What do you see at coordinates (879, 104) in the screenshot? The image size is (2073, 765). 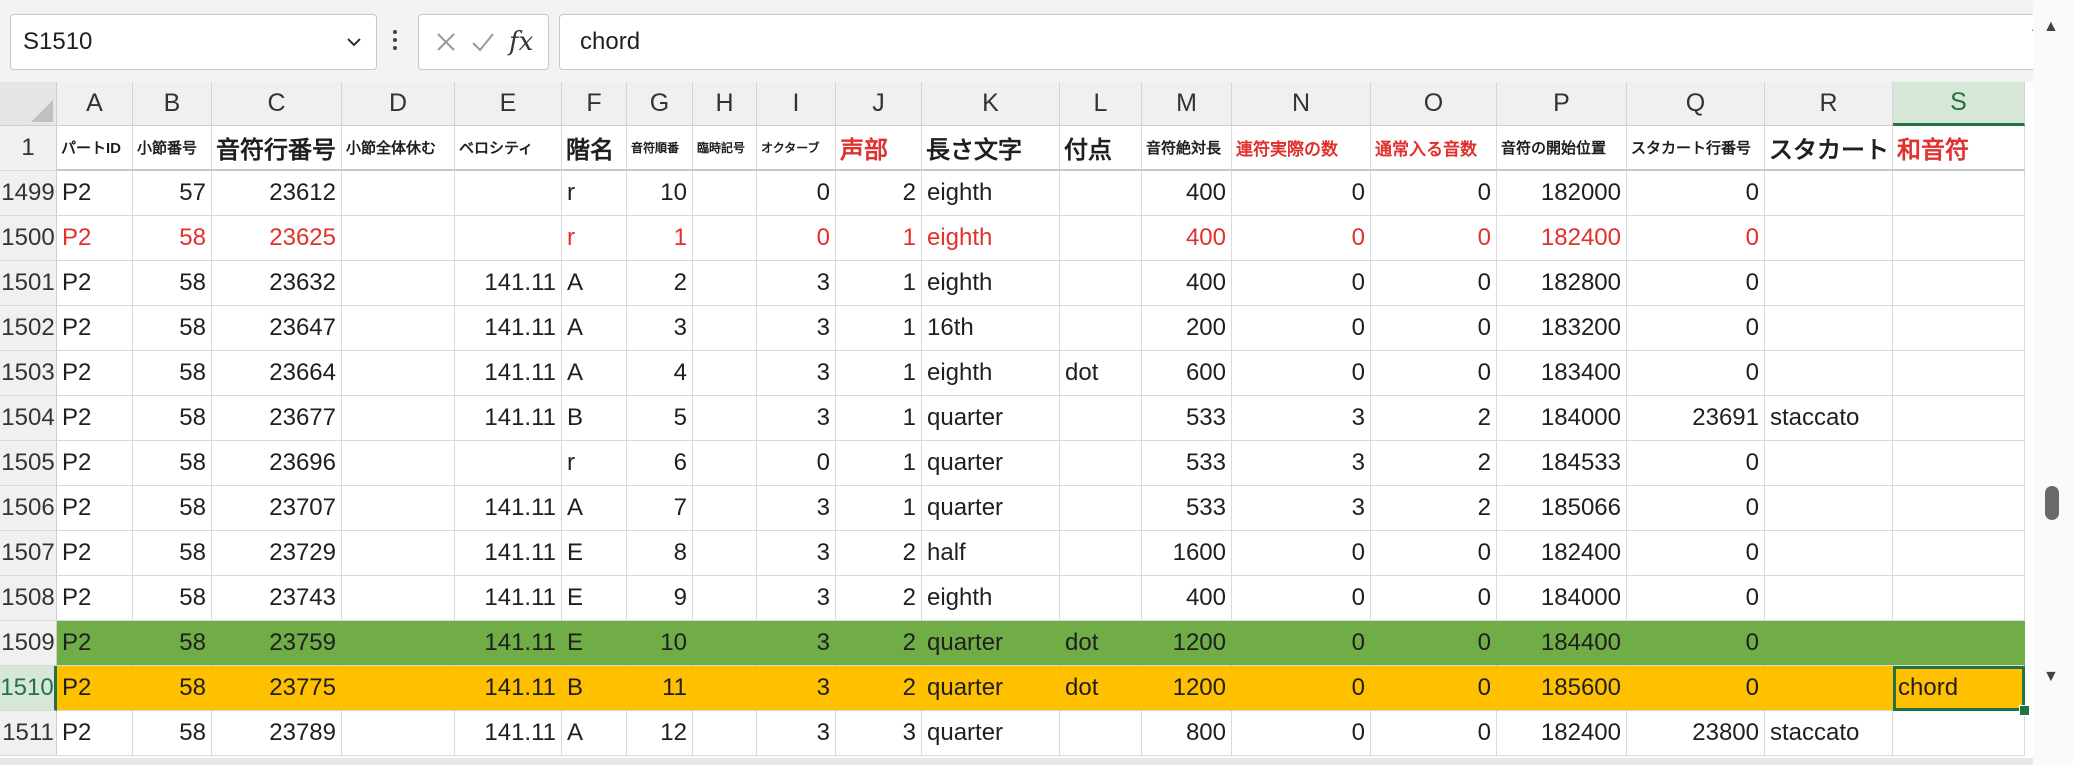 I see `column-header-j: J` at bounding box center [879, 104].